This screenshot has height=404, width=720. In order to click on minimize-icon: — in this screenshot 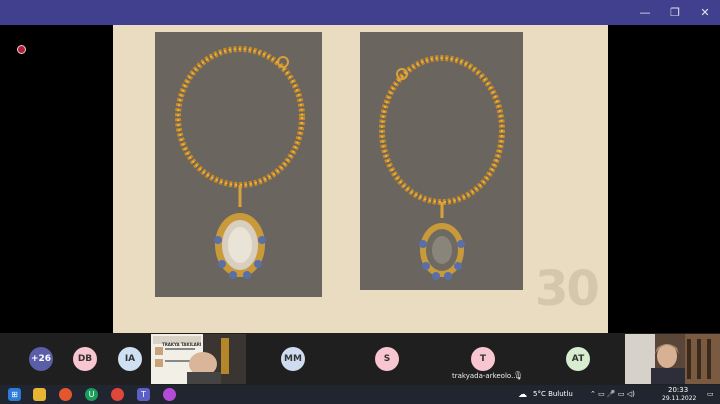, I will do `click(645, 12)`.